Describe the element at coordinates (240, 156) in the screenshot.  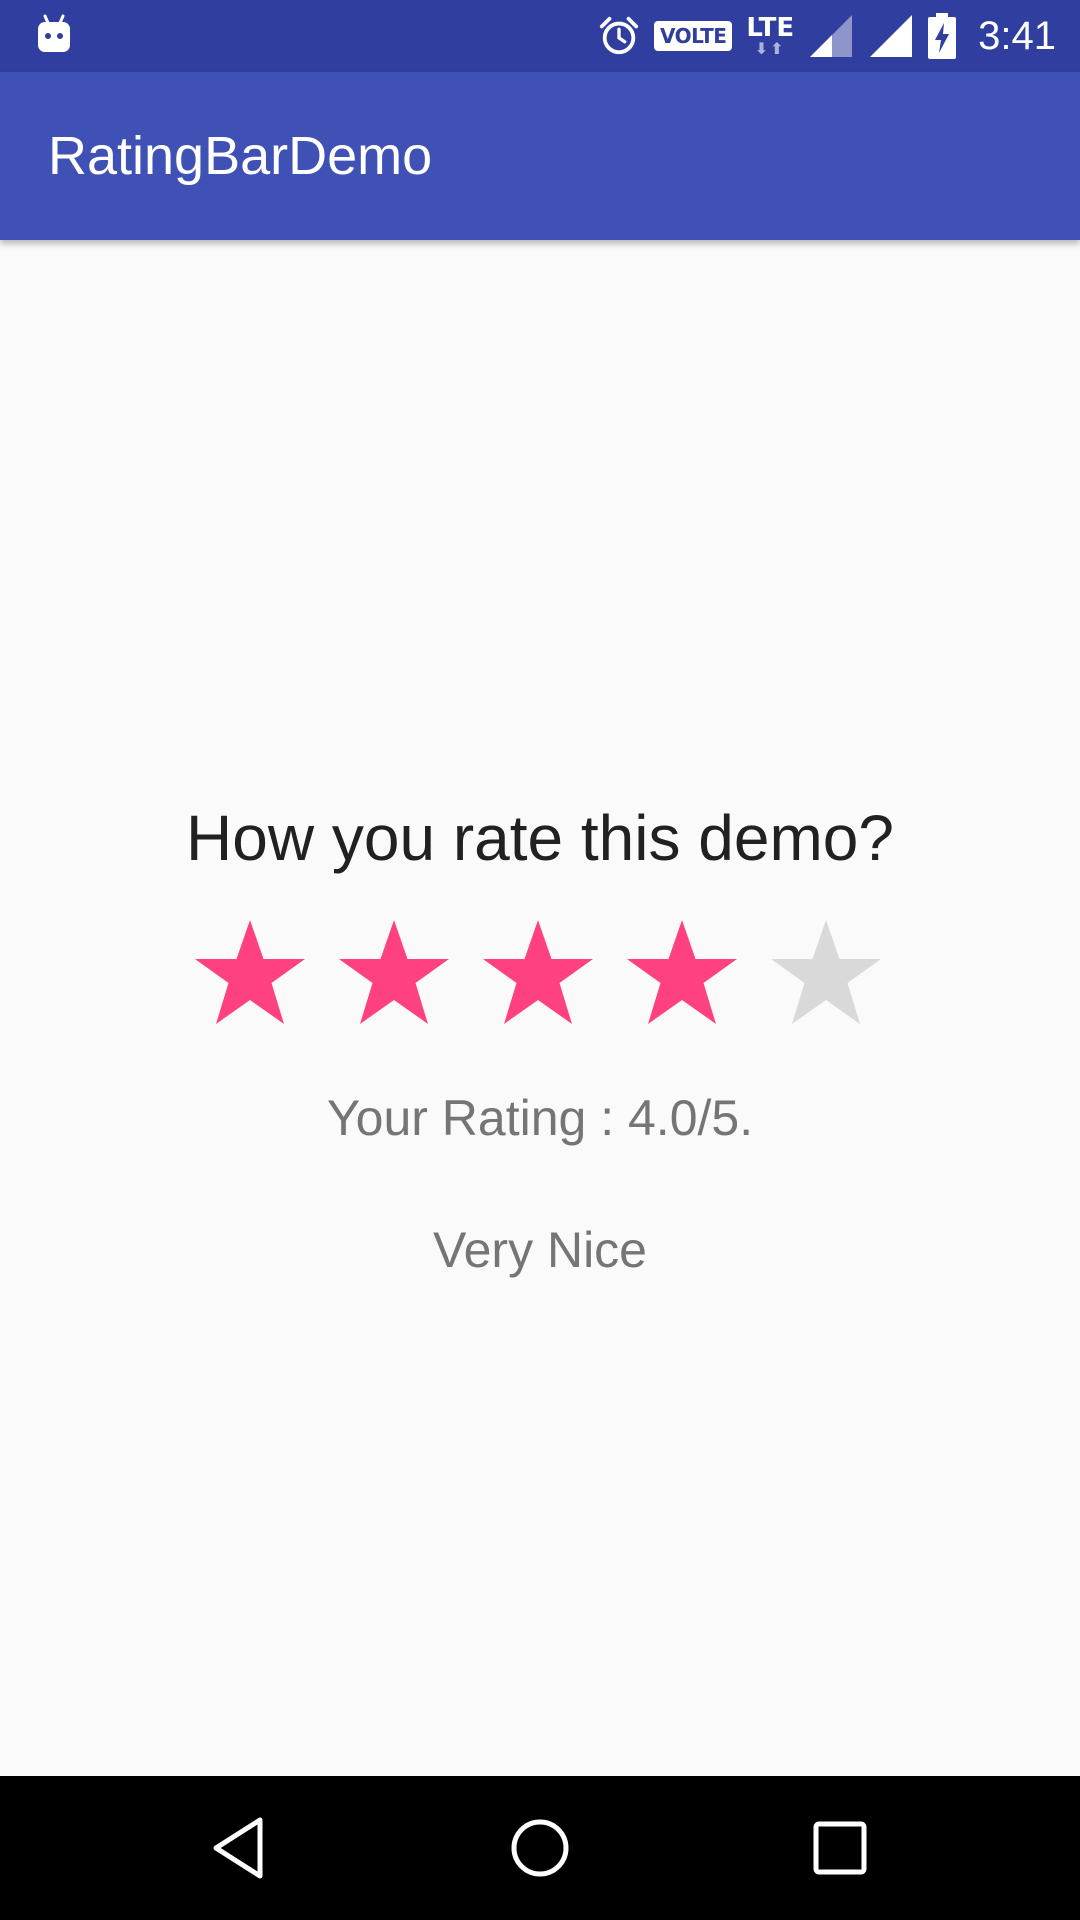
I see `app-title: RatingBarDemo` at that location.